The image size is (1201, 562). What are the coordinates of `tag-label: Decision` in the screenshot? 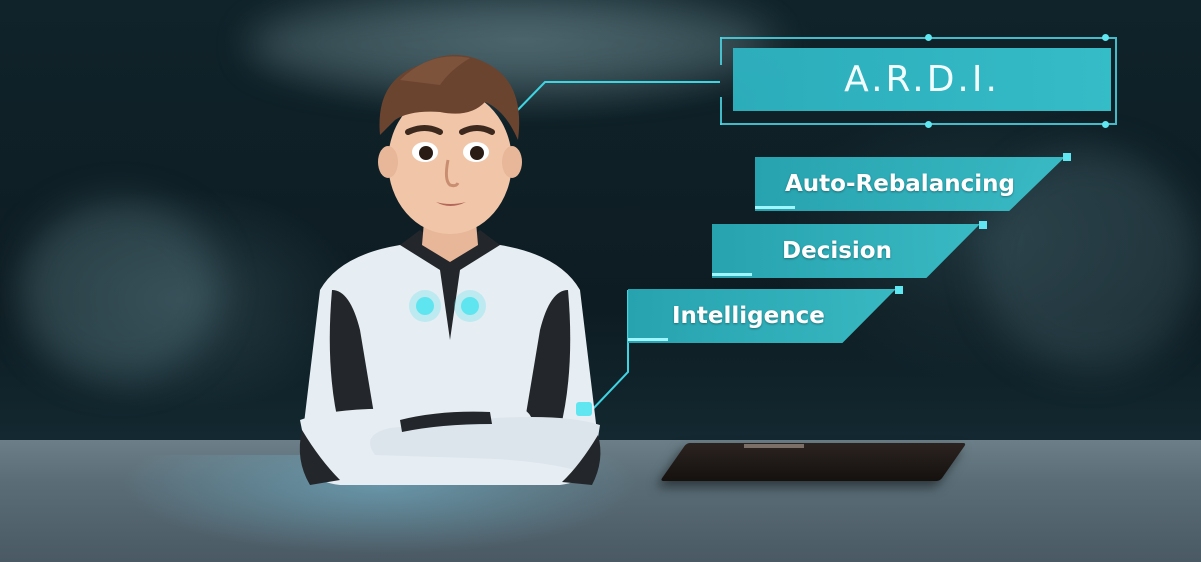 It's located at (837, 251).